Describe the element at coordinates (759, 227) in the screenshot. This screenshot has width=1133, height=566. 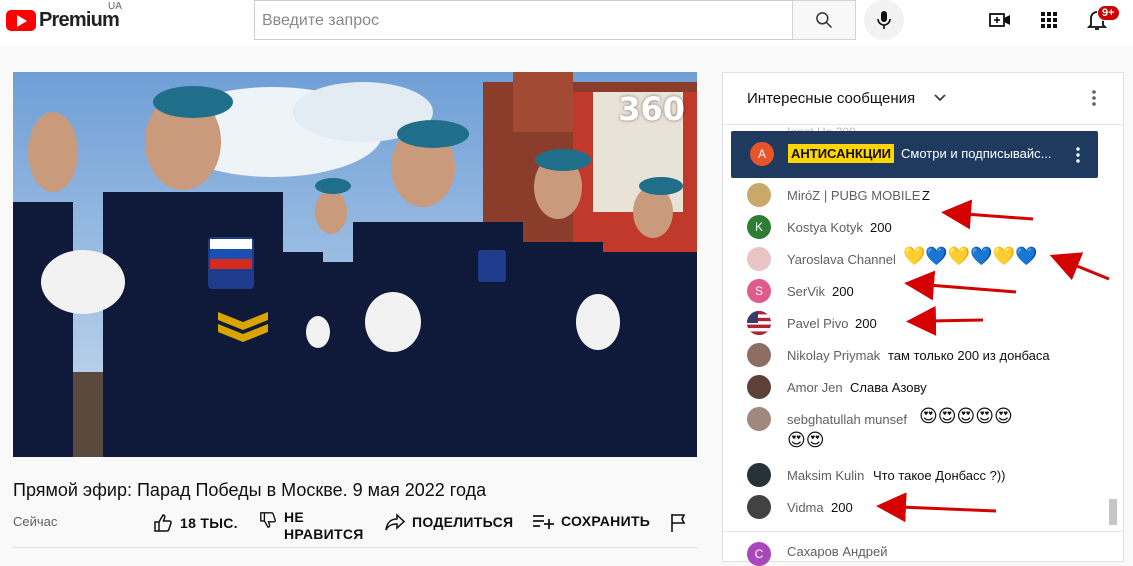
I see `avatar: K` at that location.